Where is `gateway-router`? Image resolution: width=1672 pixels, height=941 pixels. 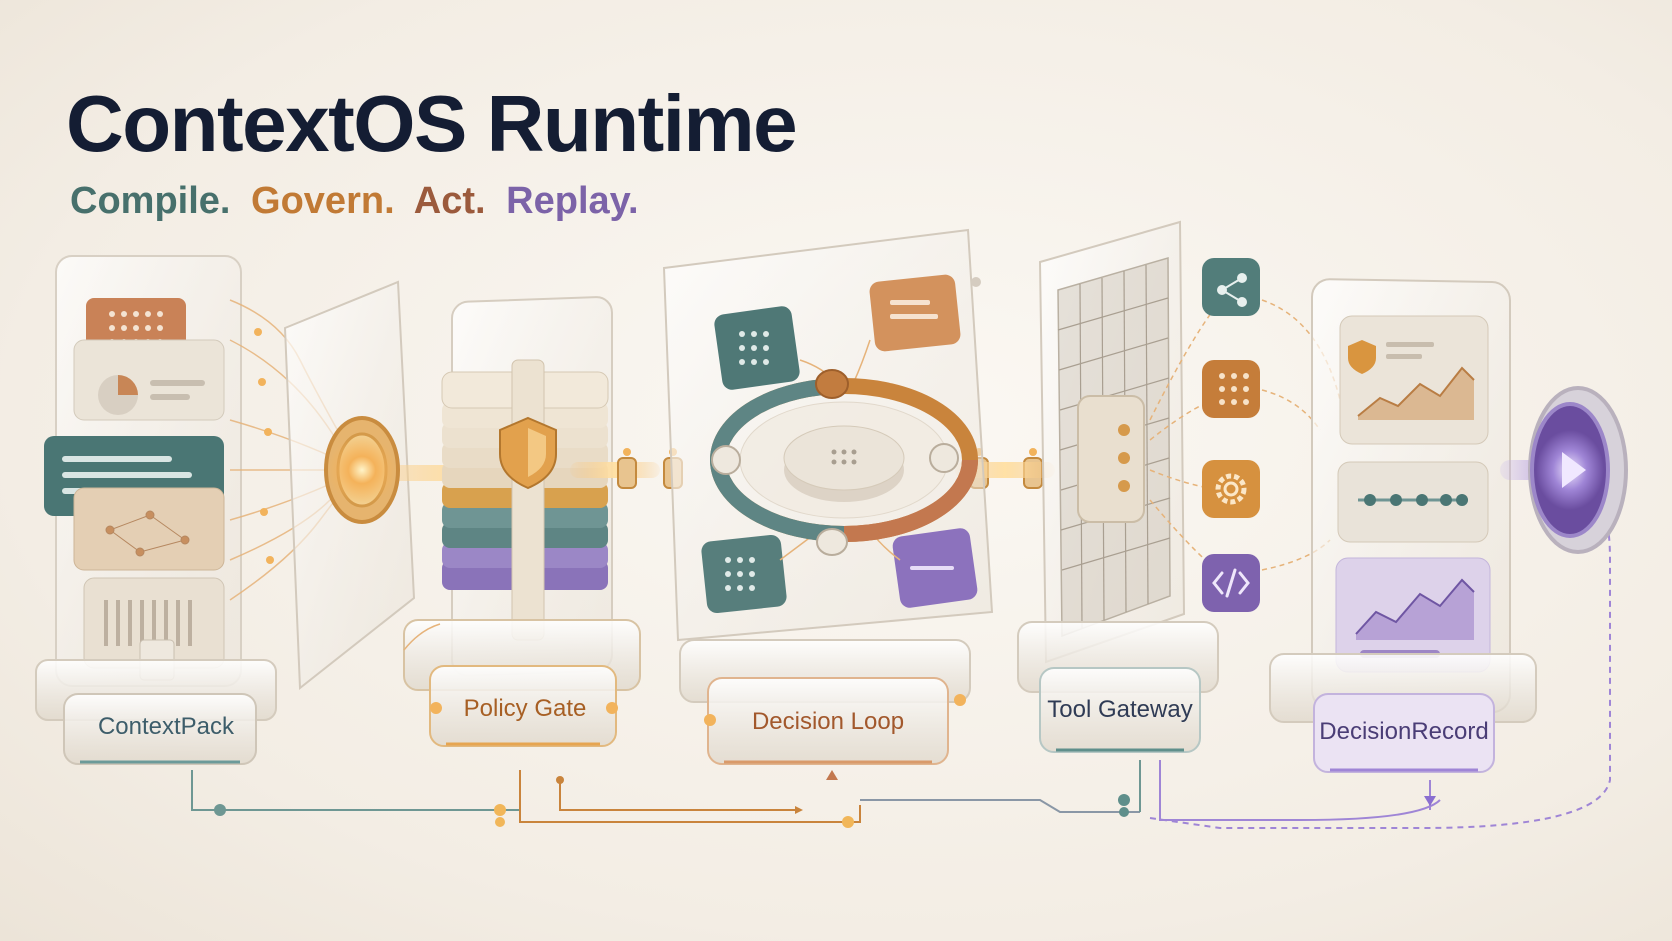
gateway-router is located at coordinates (1111, 459).